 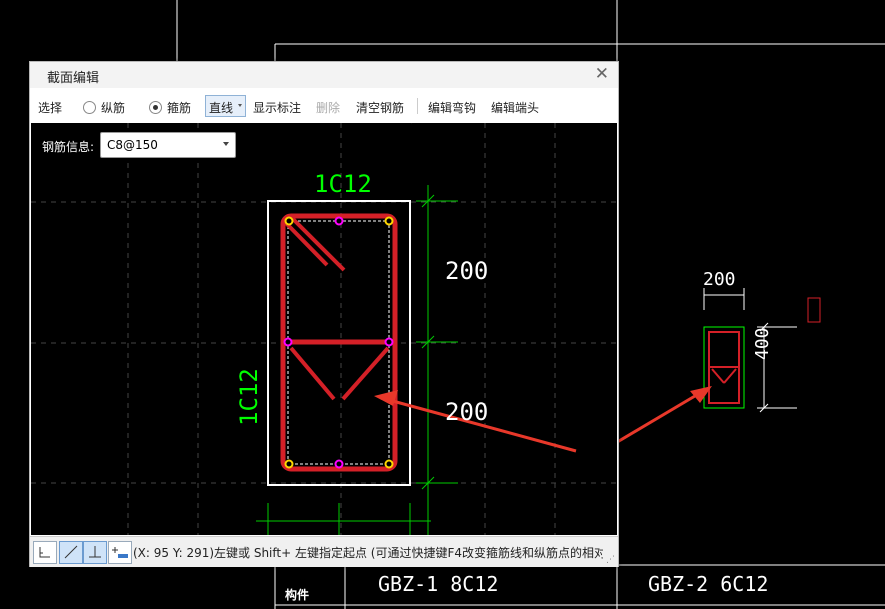 I want to click on gbz2-height-dim: 400, so click(x=762, y=343).